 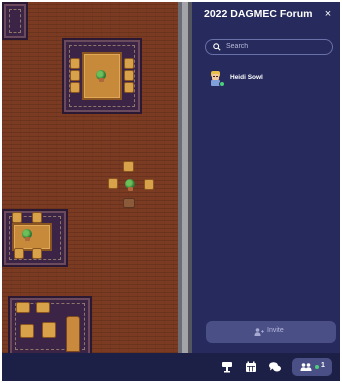 What do you see at coordinates (328, 14) in the screenshot?
I see `close-icon: ×` at bounding box center [328, 14].